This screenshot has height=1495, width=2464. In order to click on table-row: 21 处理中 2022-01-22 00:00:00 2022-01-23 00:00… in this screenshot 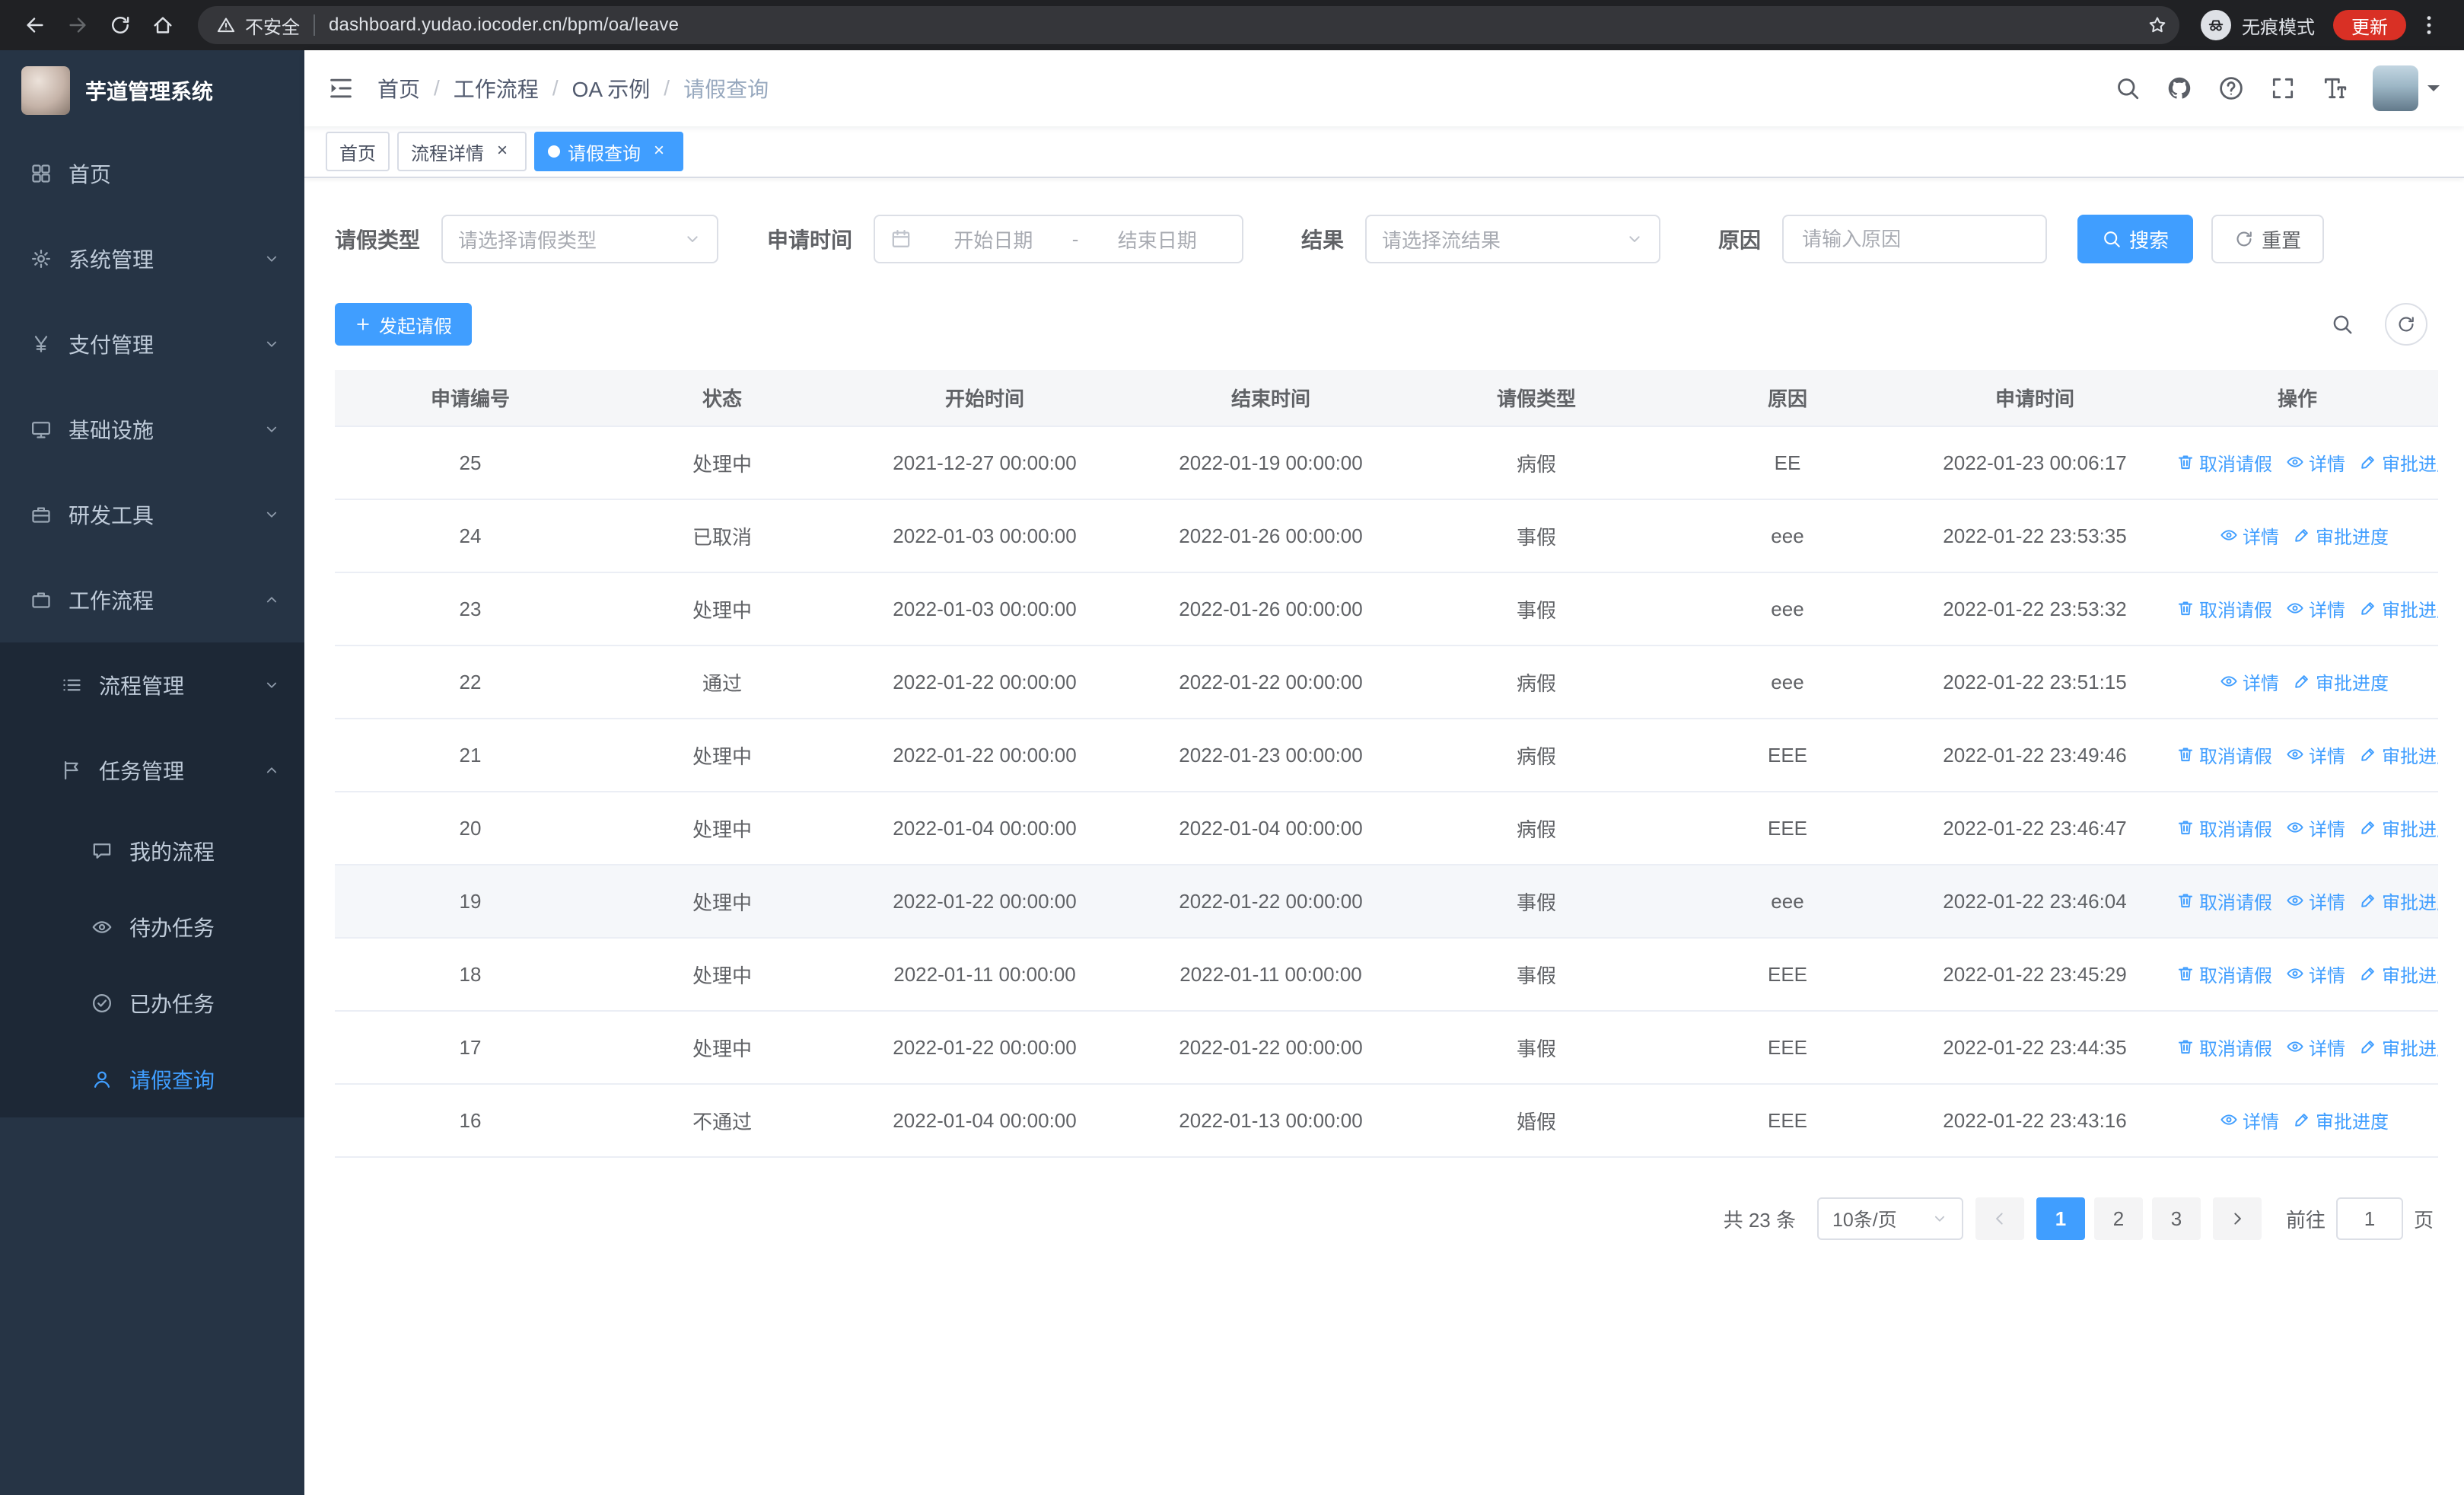, I will do `click(1386, 756)`.